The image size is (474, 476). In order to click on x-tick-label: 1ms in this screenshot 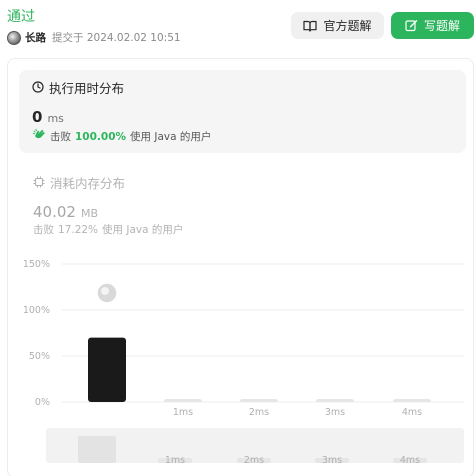, I will do `click(183, 412)`.